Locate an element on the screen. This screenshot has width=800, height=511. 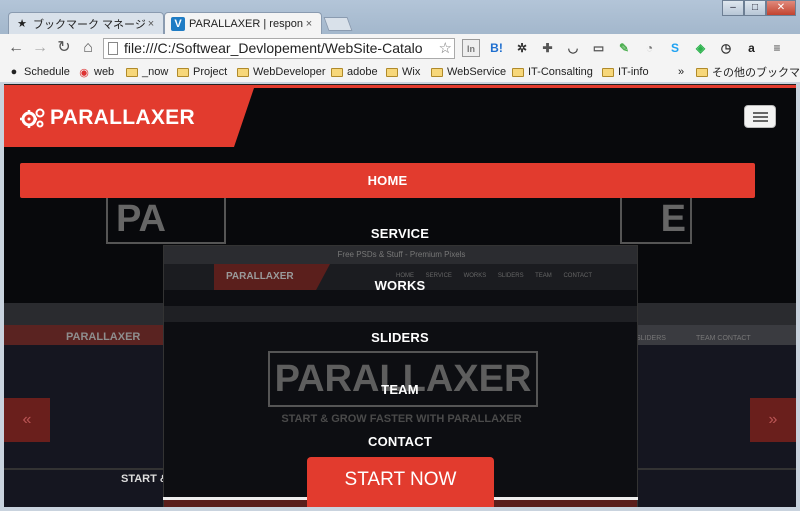
bookmark-label: _now is located at coordinates (155, 72).